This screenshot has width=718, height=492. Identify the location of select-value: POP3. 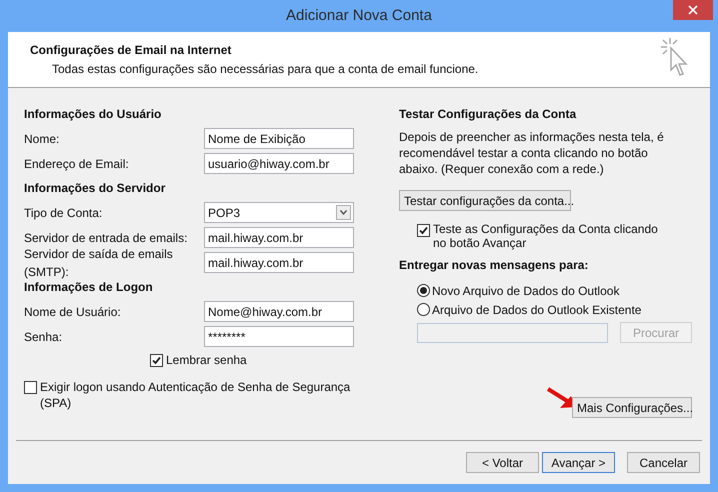
(224, 213).